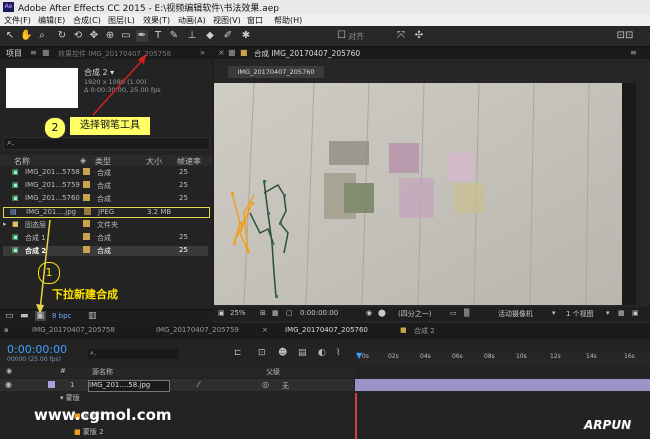 This screenshot has width=650, height=439. What do you see at coordinates (198, 384) in the screenshot?
I see `layer-switch-icon: ⁄` at bounding box center [198, 384].